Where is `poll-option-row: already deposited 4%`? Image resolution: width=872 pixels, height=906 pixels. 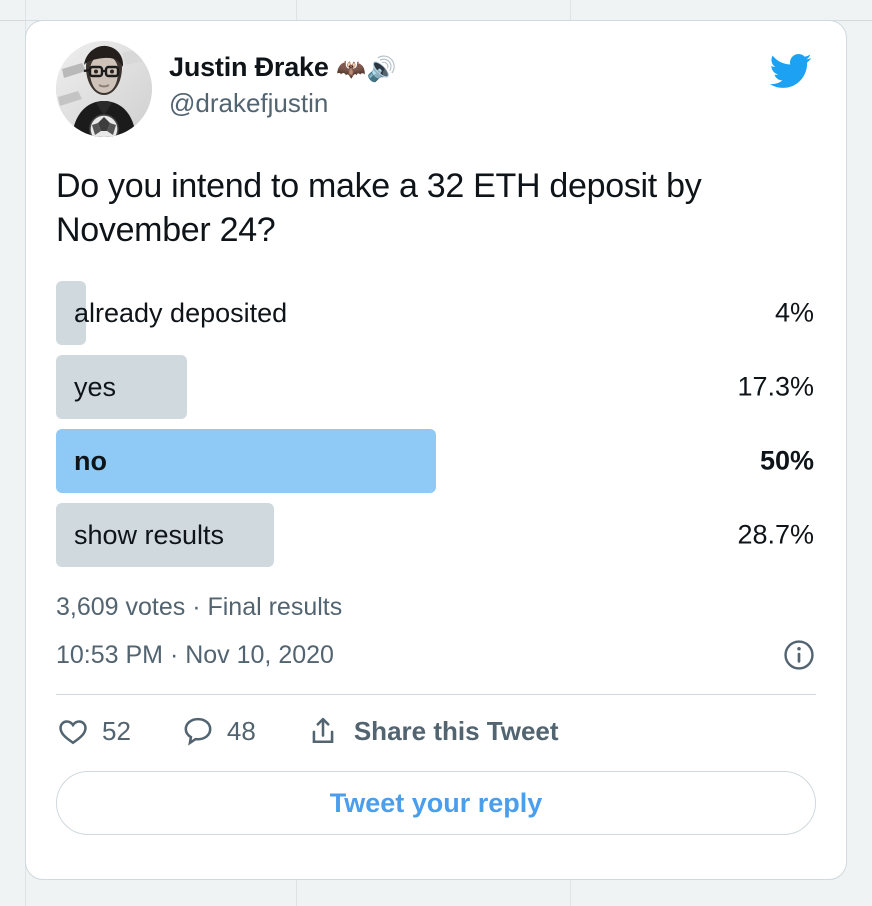 poll-option-row: already deposited 4% is located at coordinates (436, 313).